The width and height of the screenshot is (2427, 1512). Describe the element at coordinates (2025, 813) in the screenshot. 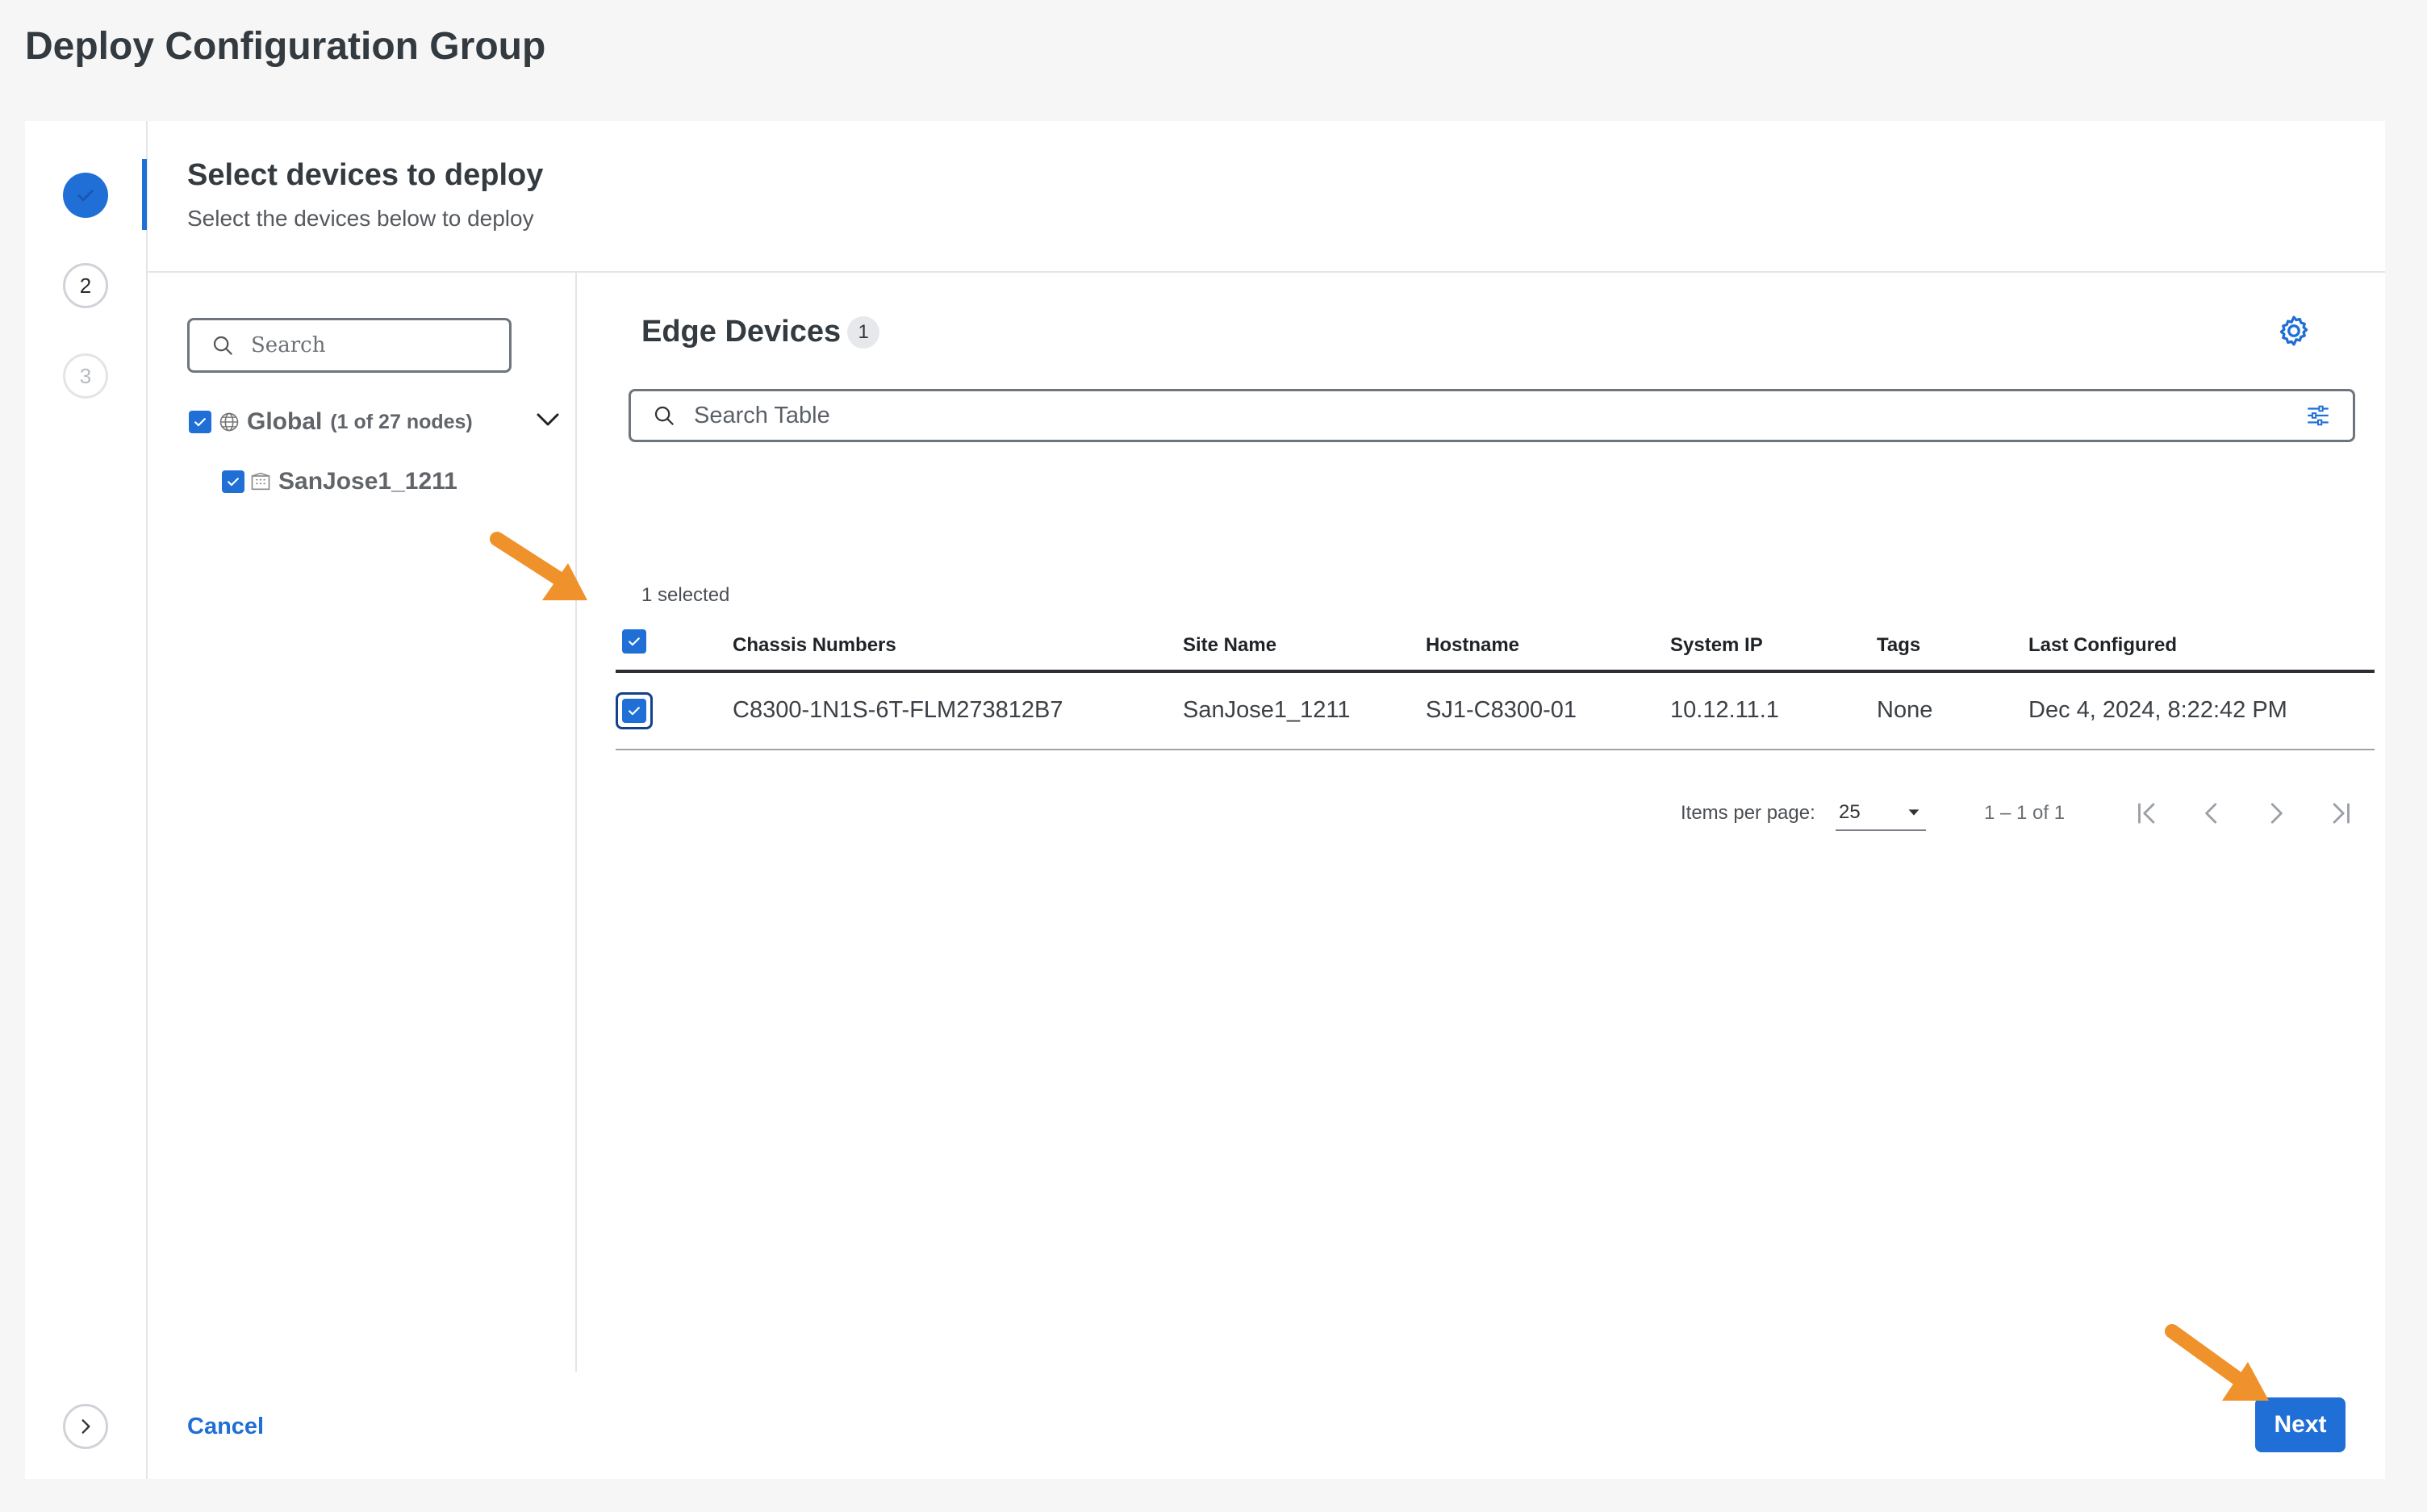

I see `page-range: 1 – 1 of 1` at that location.